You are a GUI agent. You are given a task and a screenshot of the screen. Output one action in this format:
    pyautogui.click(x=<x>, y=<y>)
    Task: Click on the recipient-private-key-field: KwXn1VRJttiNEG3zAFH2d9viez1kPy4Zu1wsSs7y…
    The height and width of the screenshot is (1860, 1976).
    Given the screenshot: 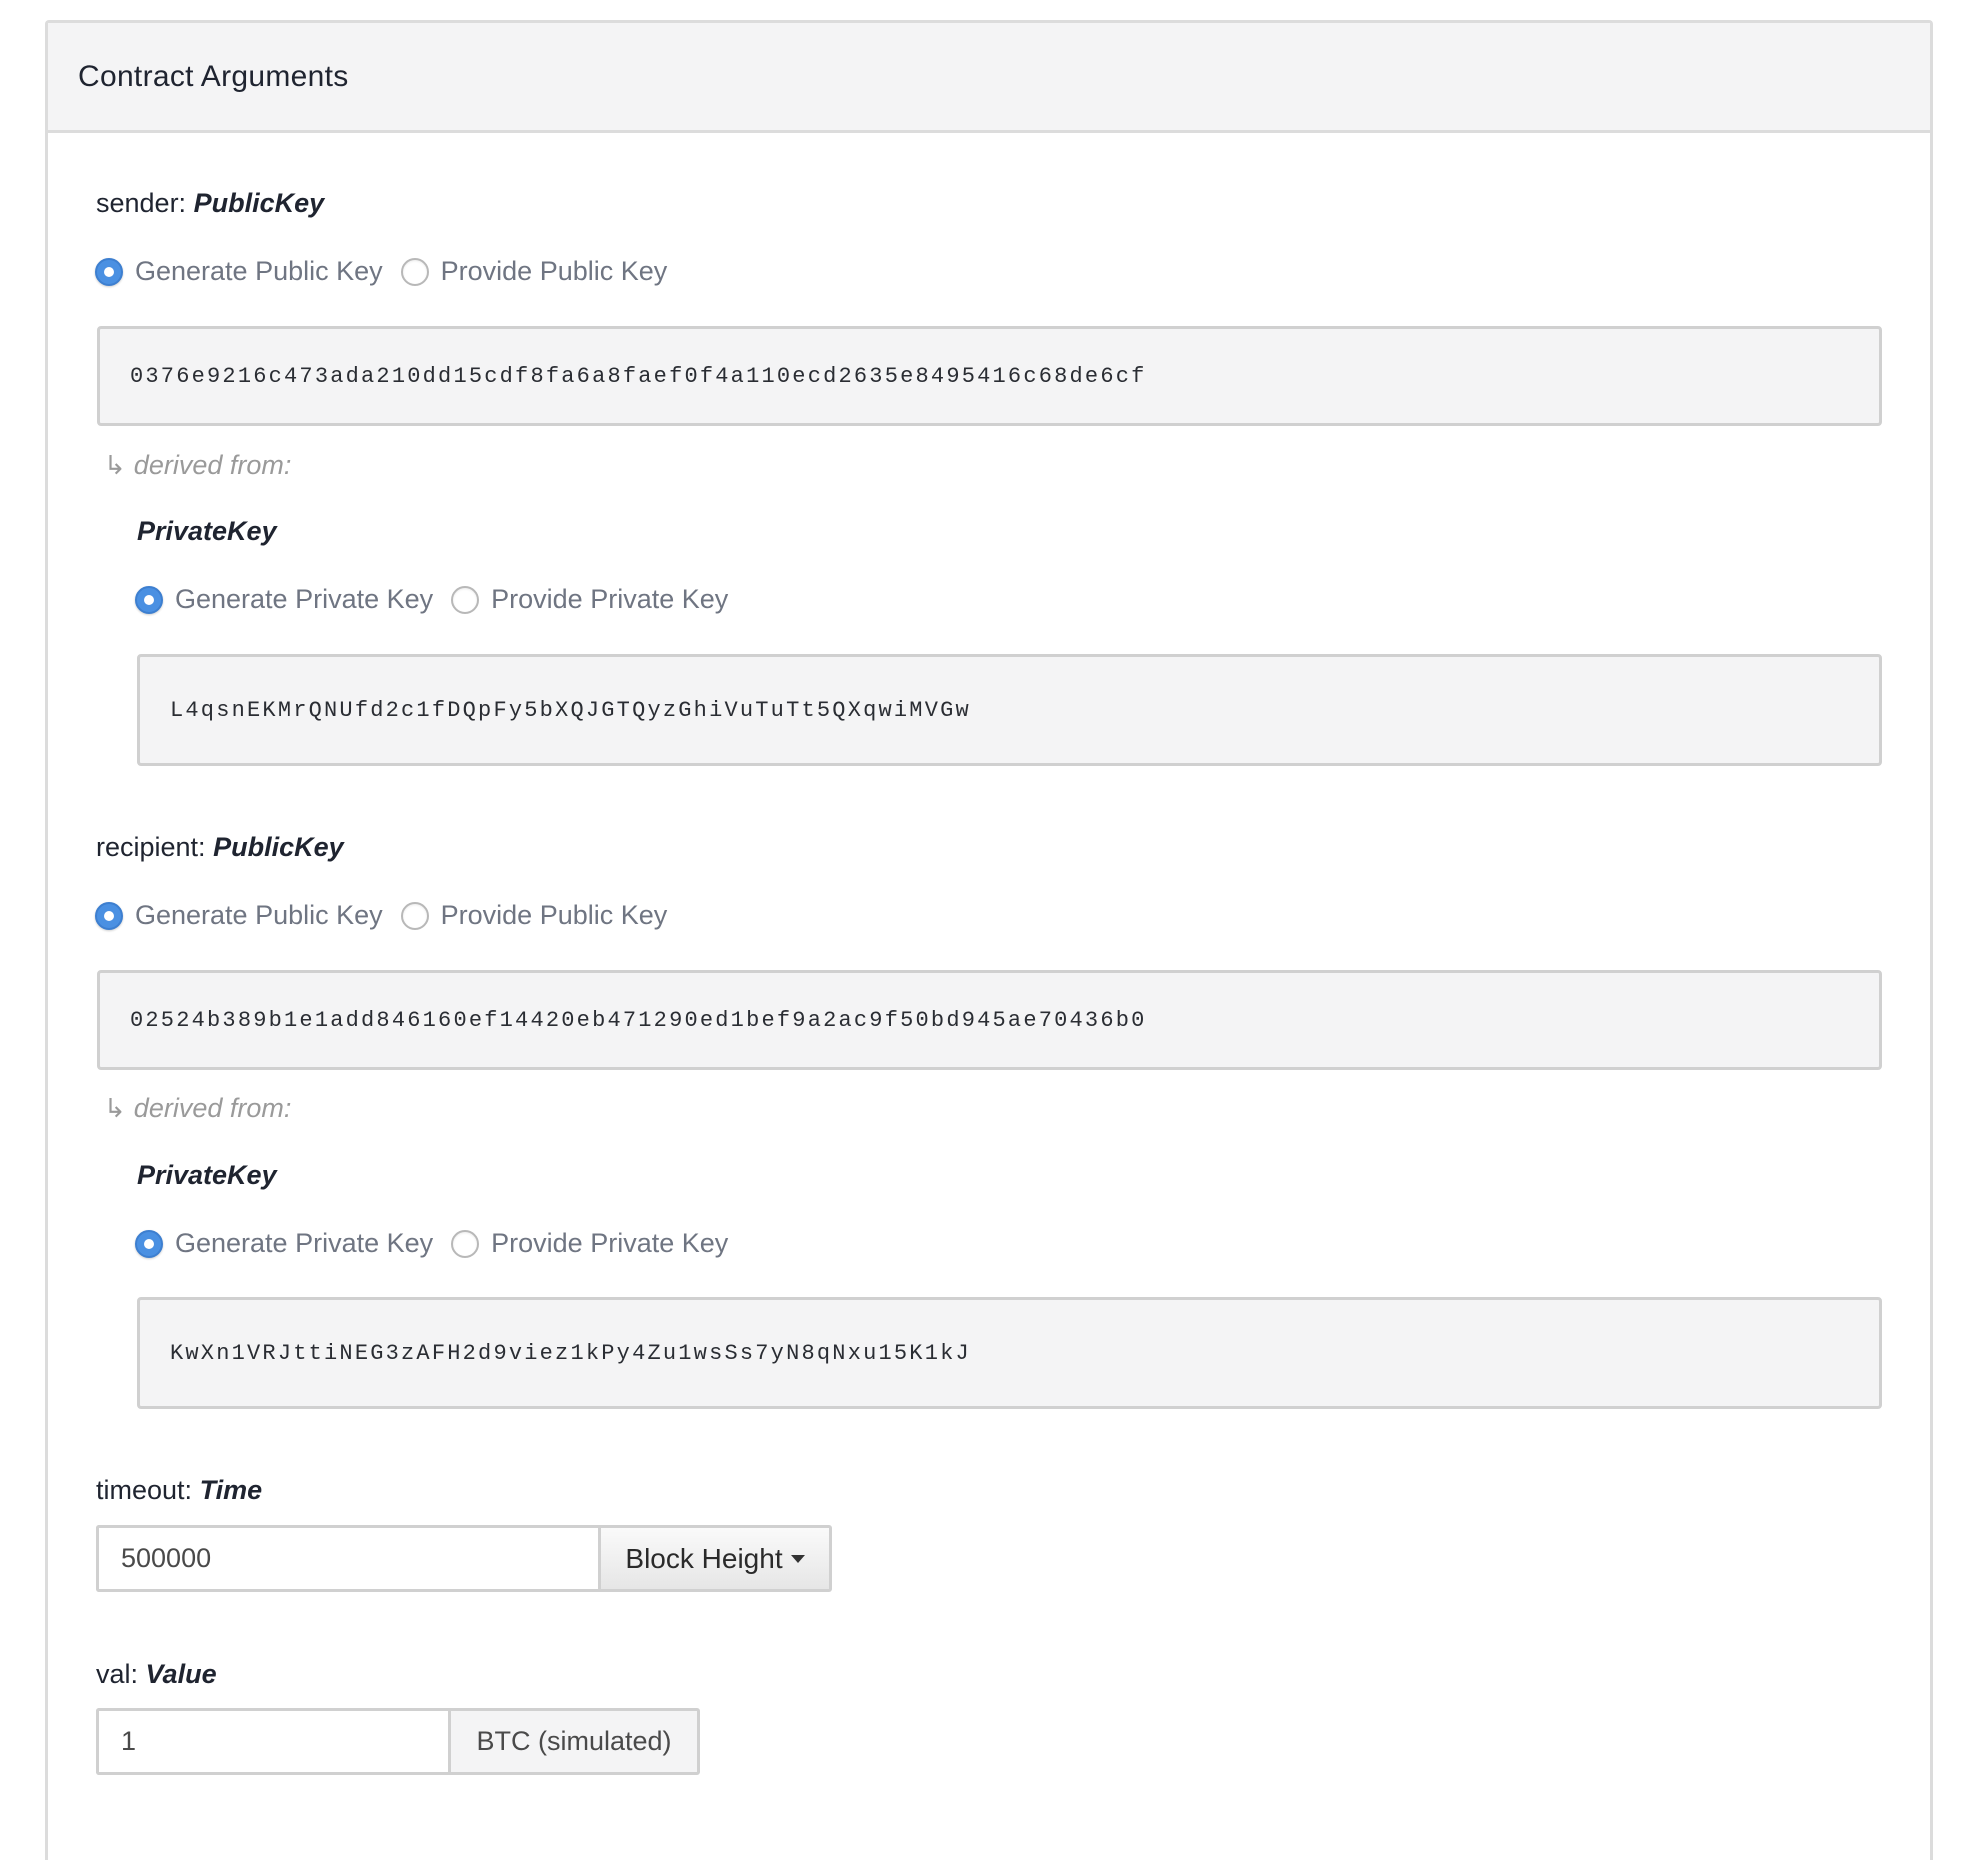 What is the action you would take?
    pyautogui.click(x=1009, y=1353)
    